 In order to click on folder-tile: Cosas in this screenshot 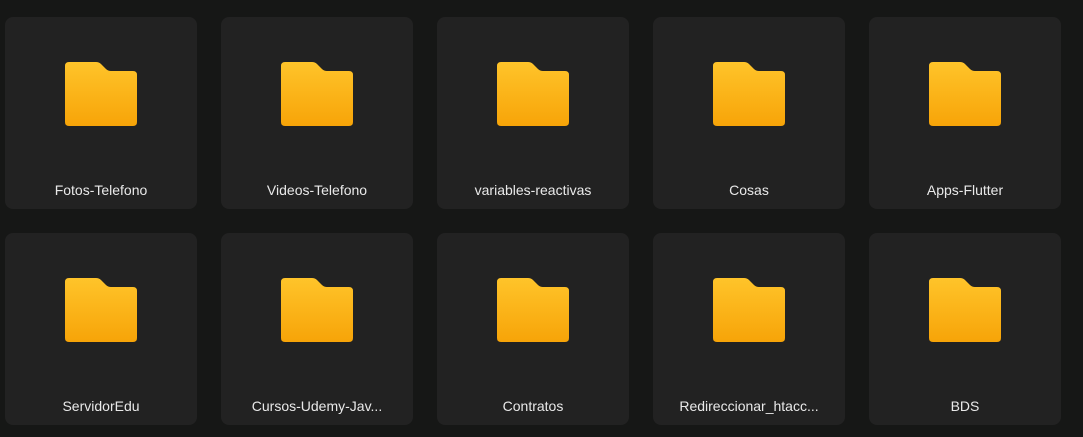, I will do `click(749, 113)`.